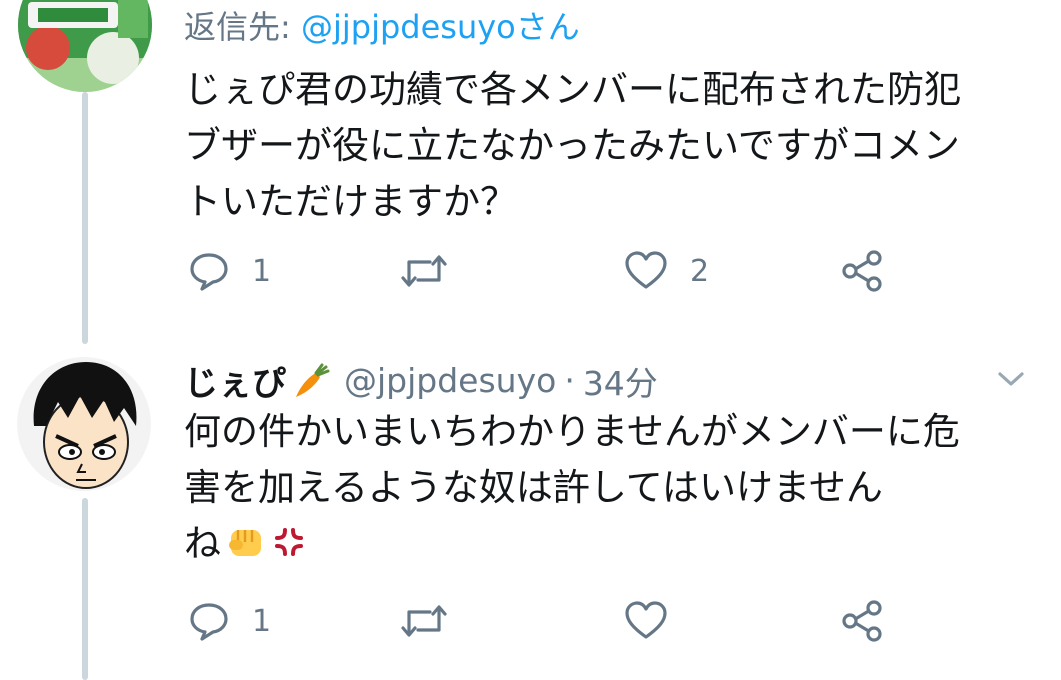 Image resolution: width=1061 pixels, height=680 pixels. I want to click on ufo-product-avatar-image, so click(85, 46).